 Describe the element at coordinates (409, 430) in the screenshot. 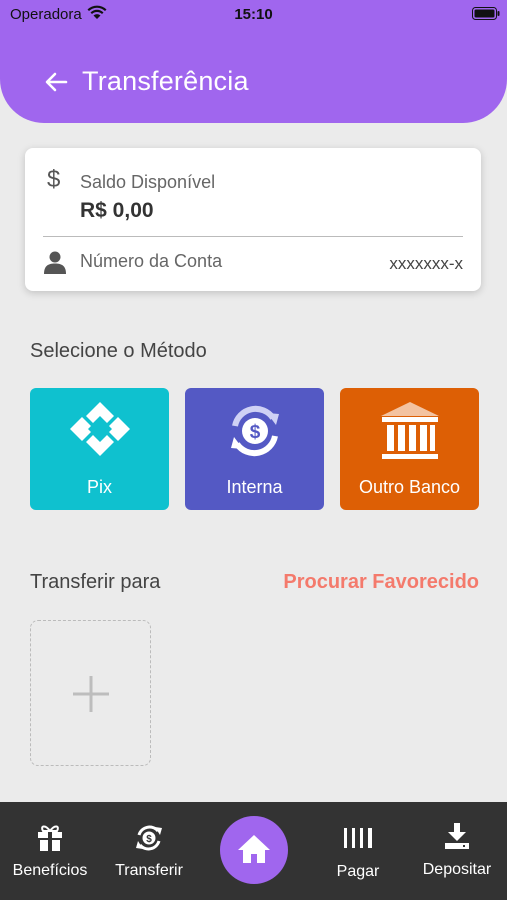

I see `bank-icon` at that location.